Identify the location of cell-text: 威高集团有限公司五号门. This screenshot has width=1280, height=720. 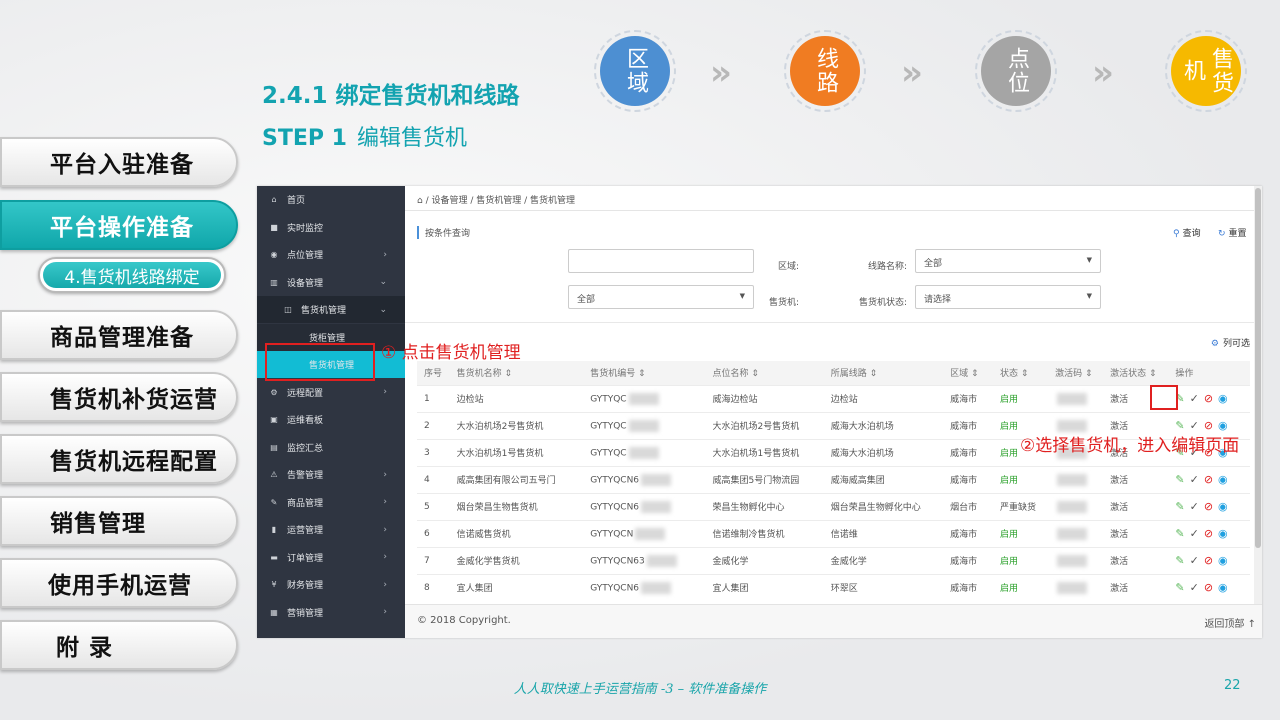
(506, 481).